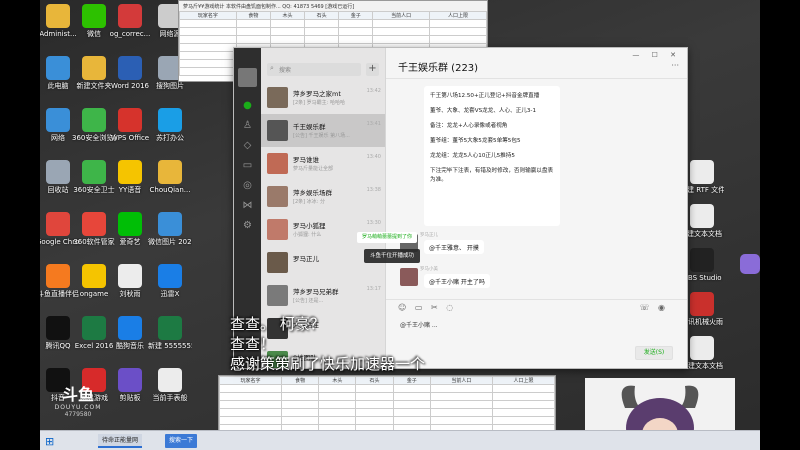 The width and height of the screenshot is (800, 450). Describe the element at coordinates (94, 224) in the screenshot. I see `360-software-icon` at that location.